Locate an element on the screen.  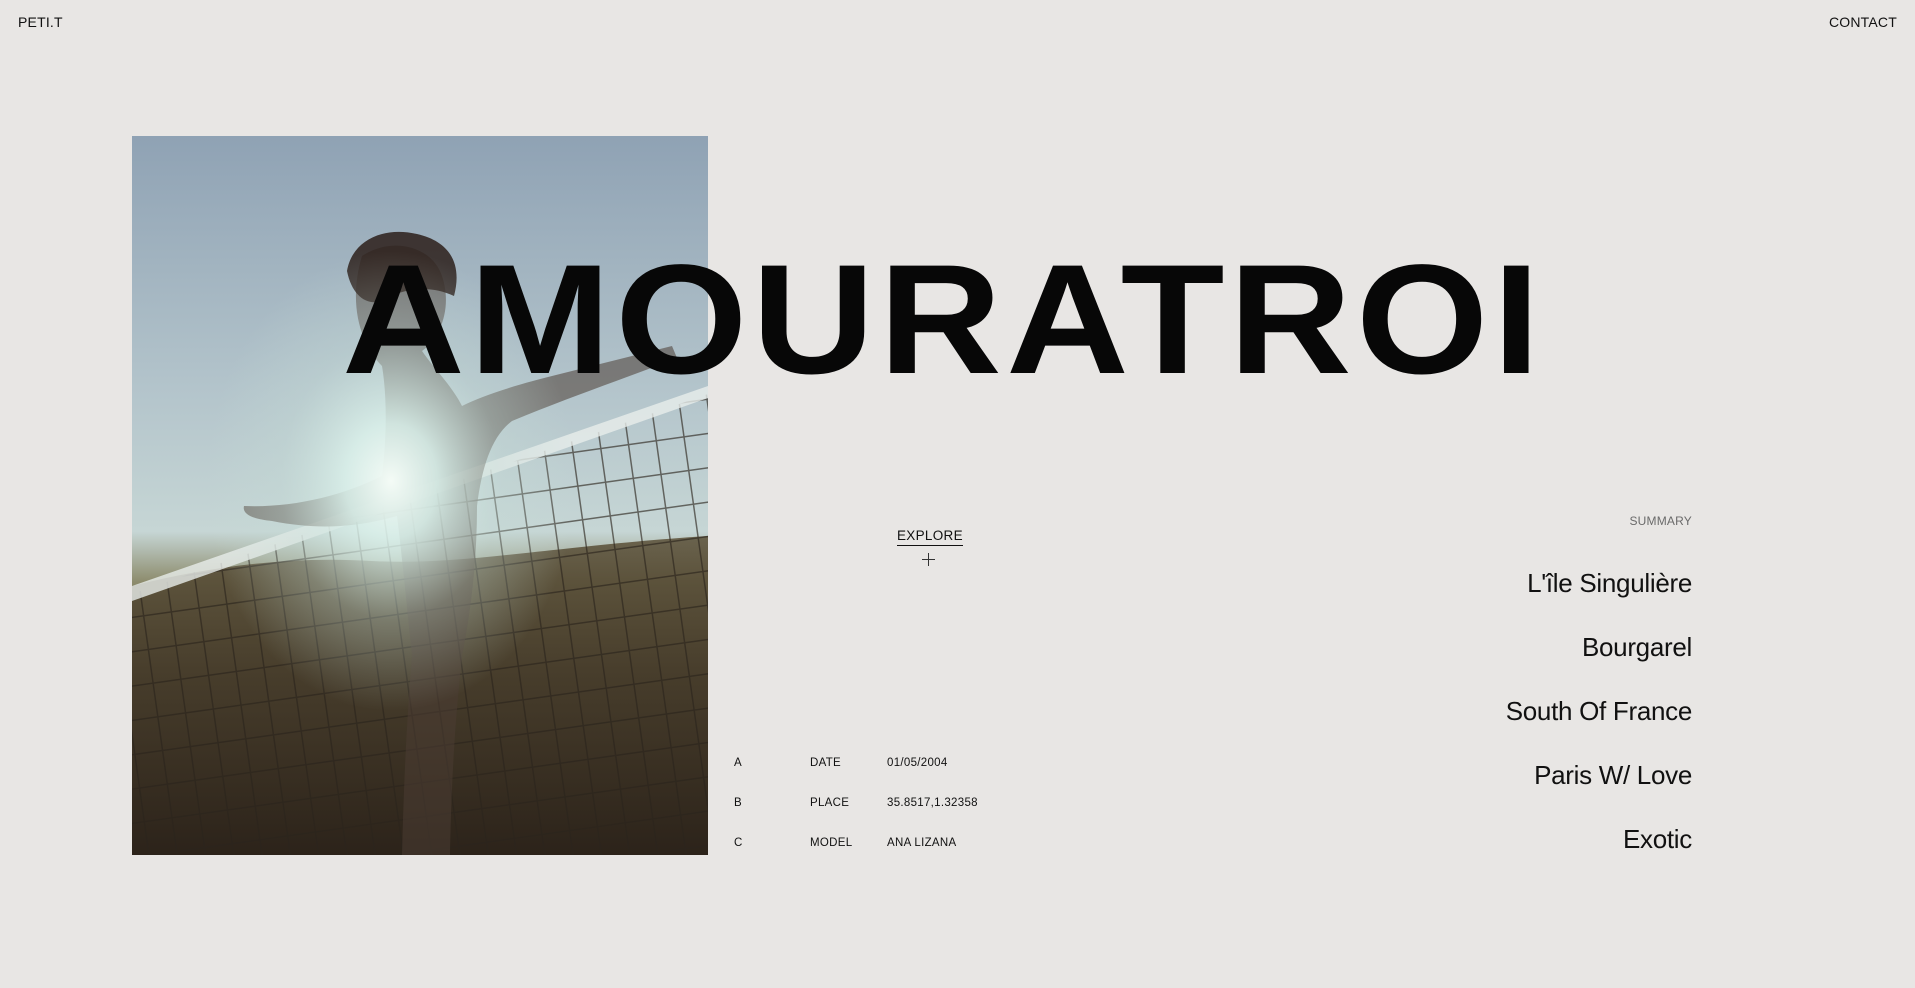
summary-heading: SUMMARY is located at coordinates (1660, 521).